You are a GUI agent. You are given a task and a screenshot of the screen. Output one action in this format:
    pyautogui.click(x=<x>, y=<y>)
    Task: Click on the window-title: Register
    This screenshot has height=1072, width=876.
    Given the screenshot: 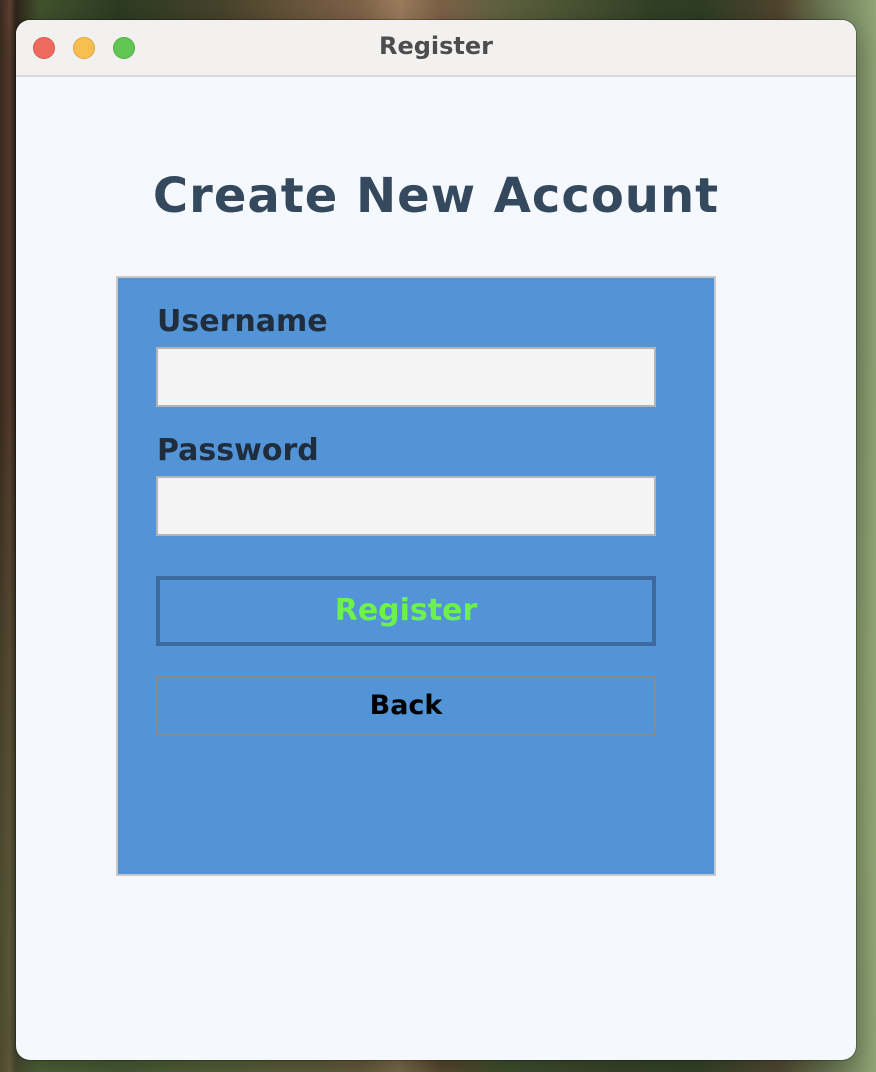 What is the action you would take?
    pyautogui.click(x=436, y=46)
    